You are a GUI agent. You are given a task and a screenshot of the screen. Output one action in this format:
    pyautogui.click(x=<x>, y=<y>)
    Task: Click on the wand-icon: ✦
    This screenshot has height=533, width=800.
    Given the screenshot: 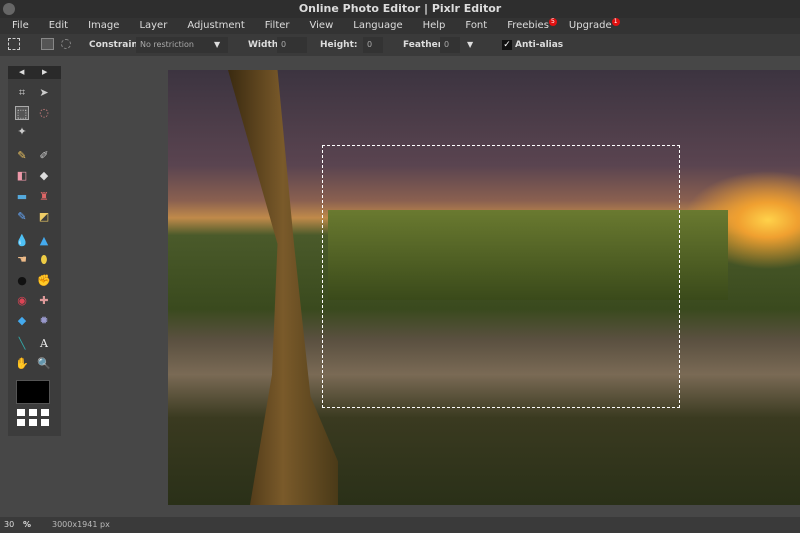 What is the action you would take?
    pyautogui.click(x=22, y=132)
    